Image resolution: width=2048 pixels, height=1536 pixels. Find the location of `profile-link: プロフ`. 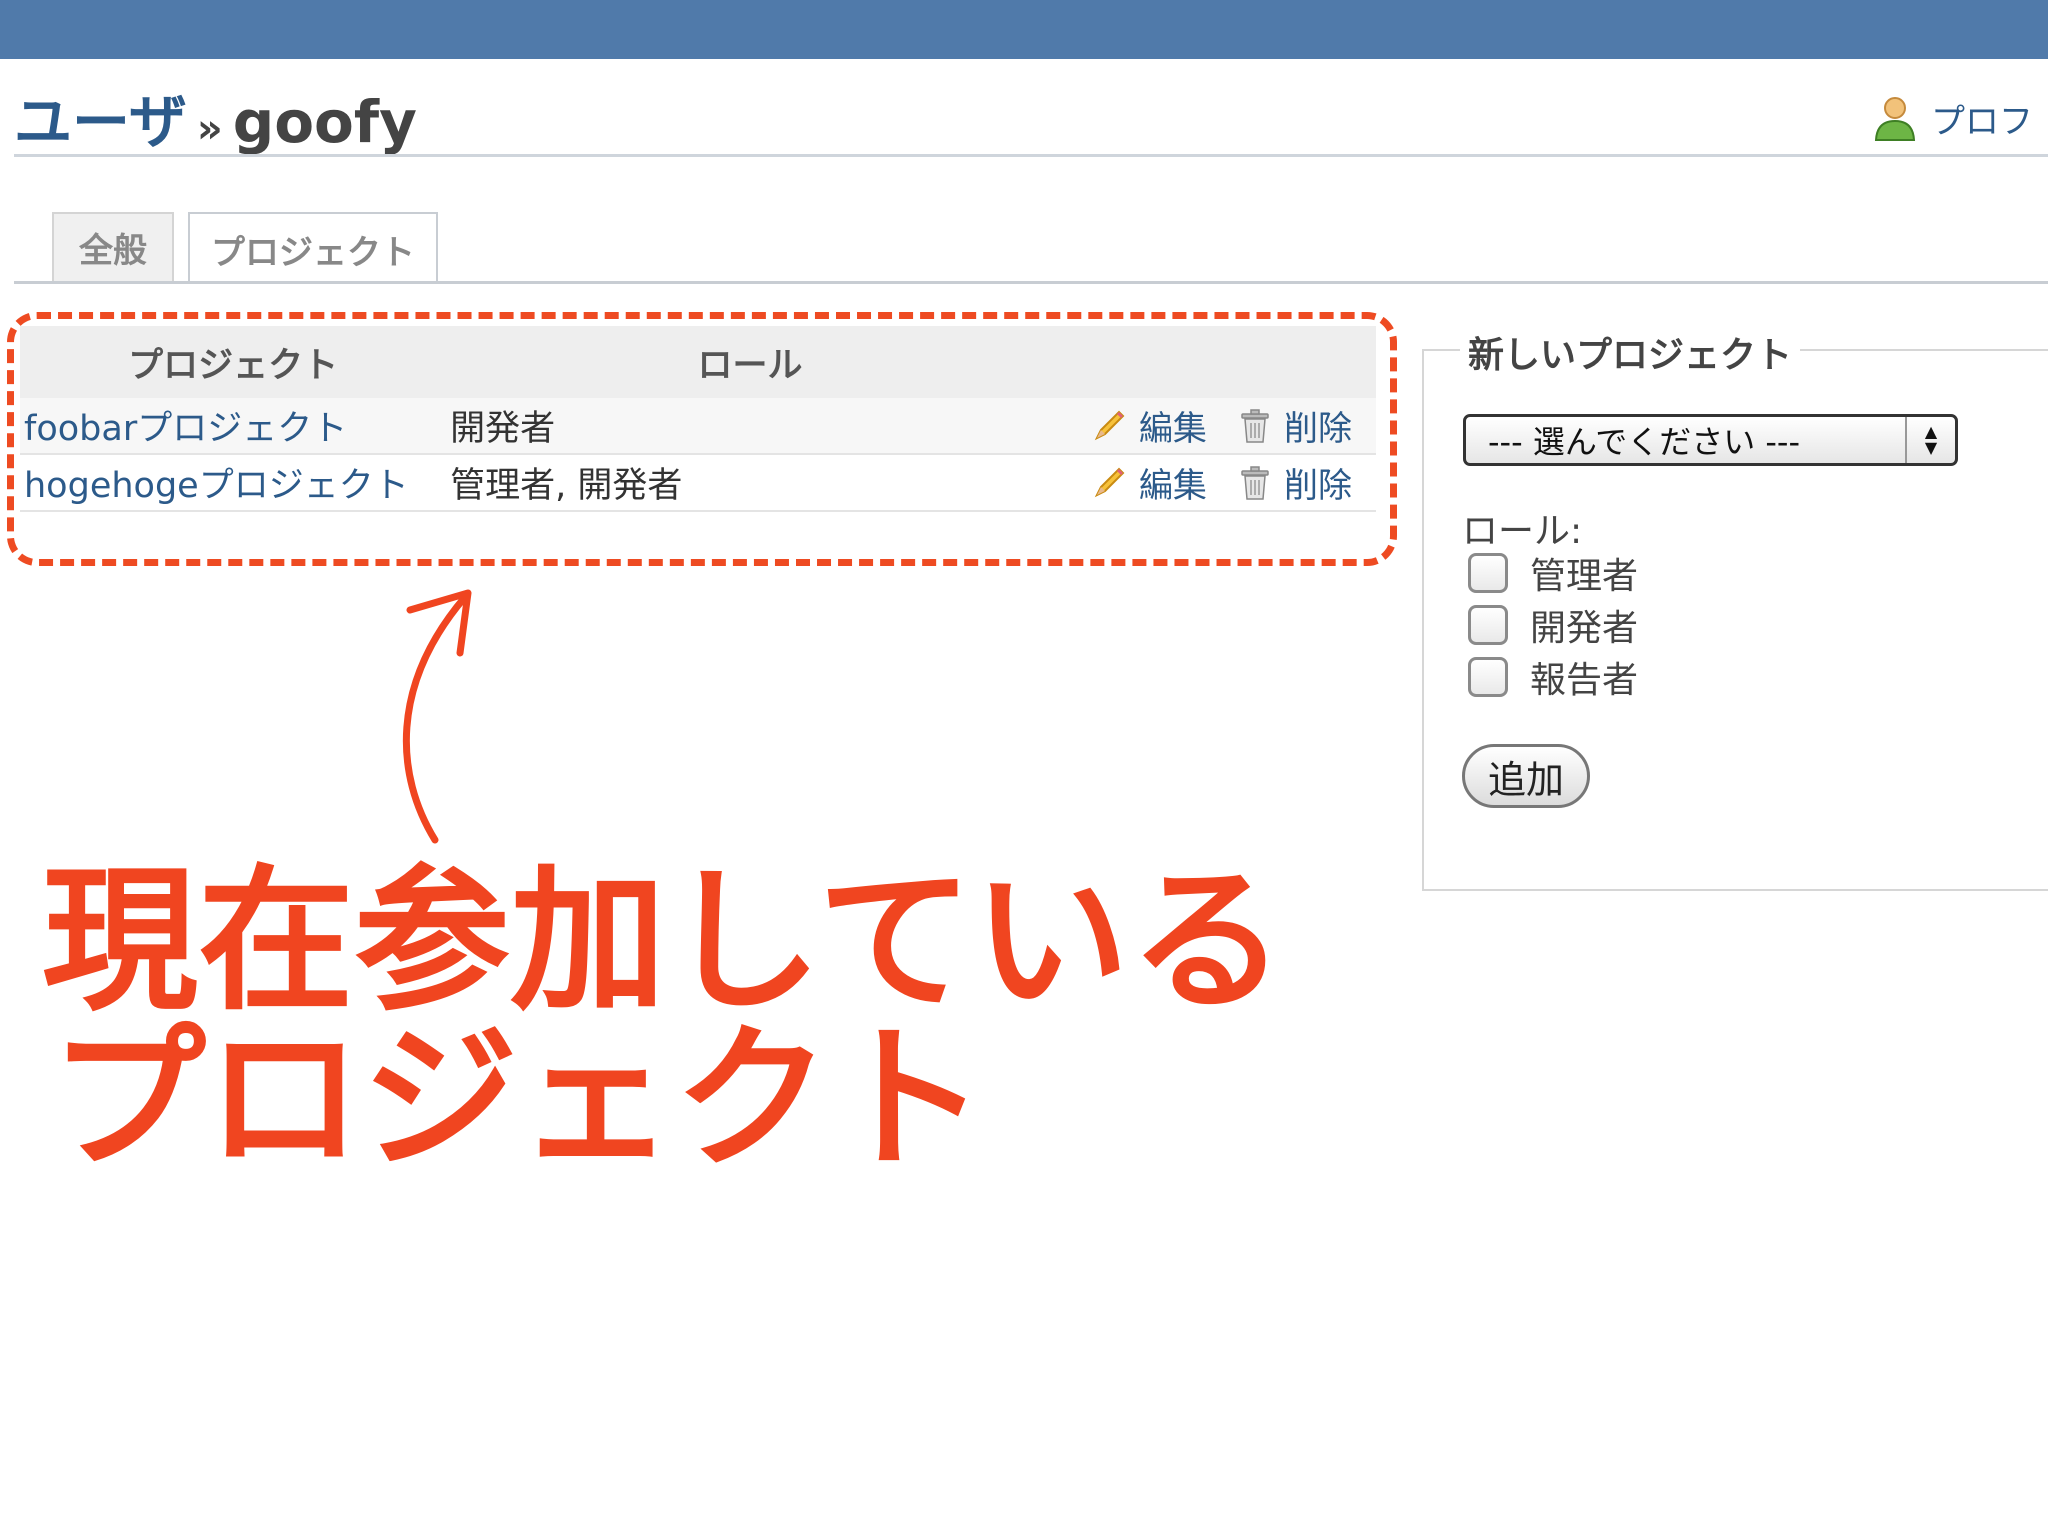

profile-link: プロフ is located at coordinates (1953, 118).